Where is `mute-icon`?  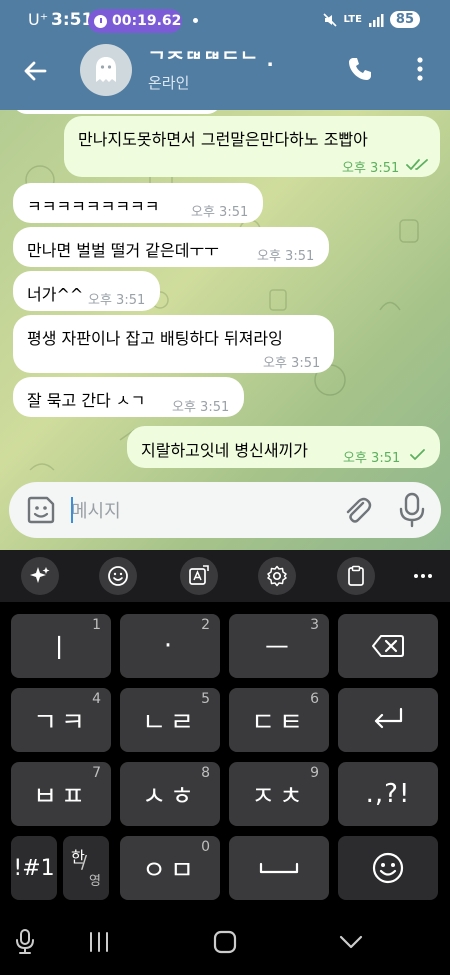
mute-icon is located at coordinates (329, 19).